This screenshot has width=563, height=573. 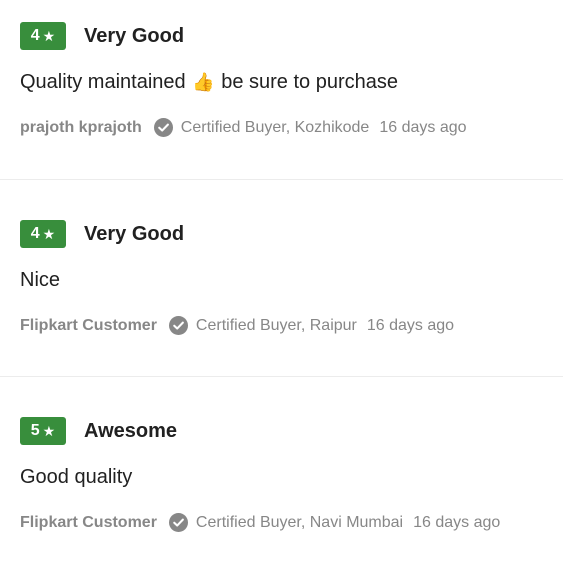 I want to click on review-body-text: Quality maintained, so click(x=103, y=82).